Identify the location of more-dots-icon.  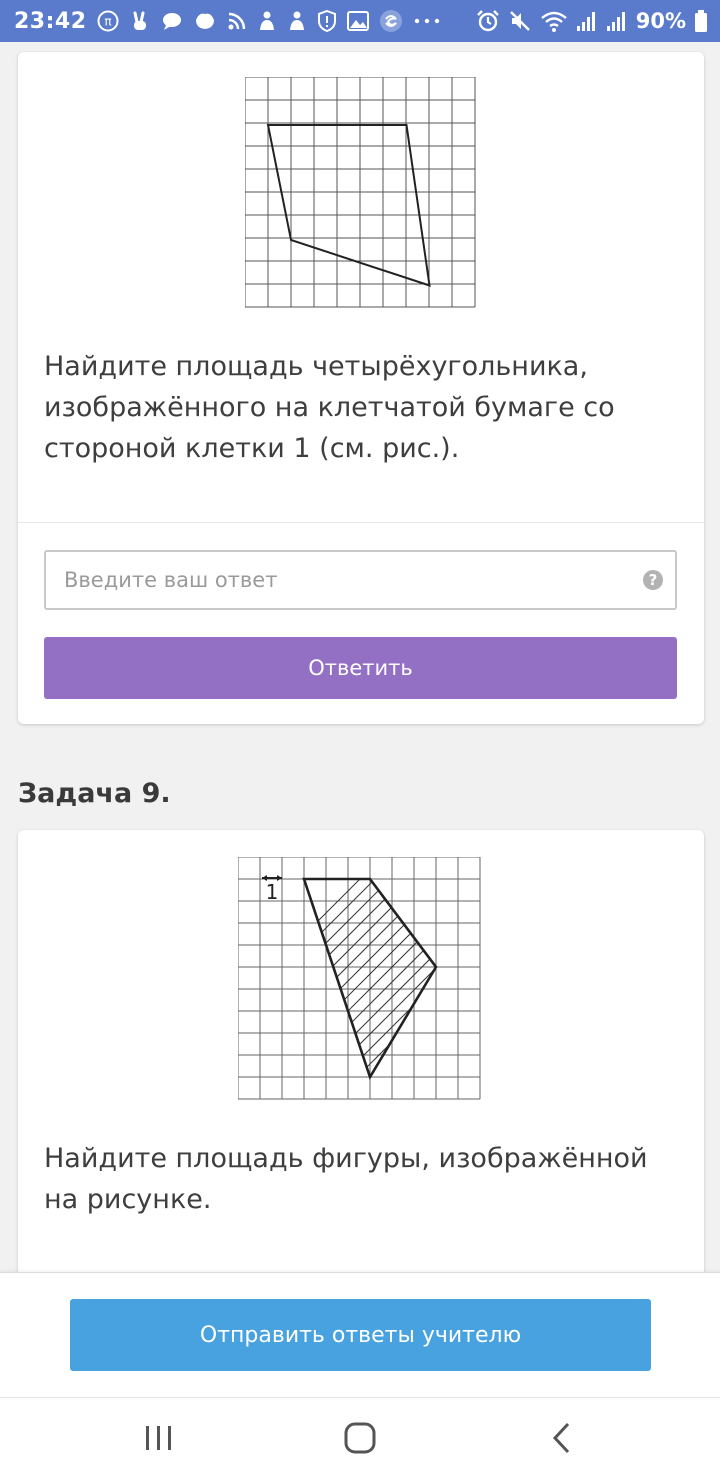
(426, 21).